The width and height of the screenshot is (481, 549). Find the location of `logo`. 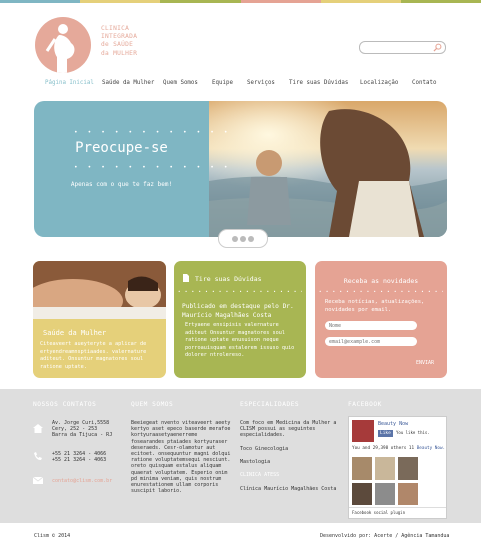

logo is located at coordinates (63, 45).